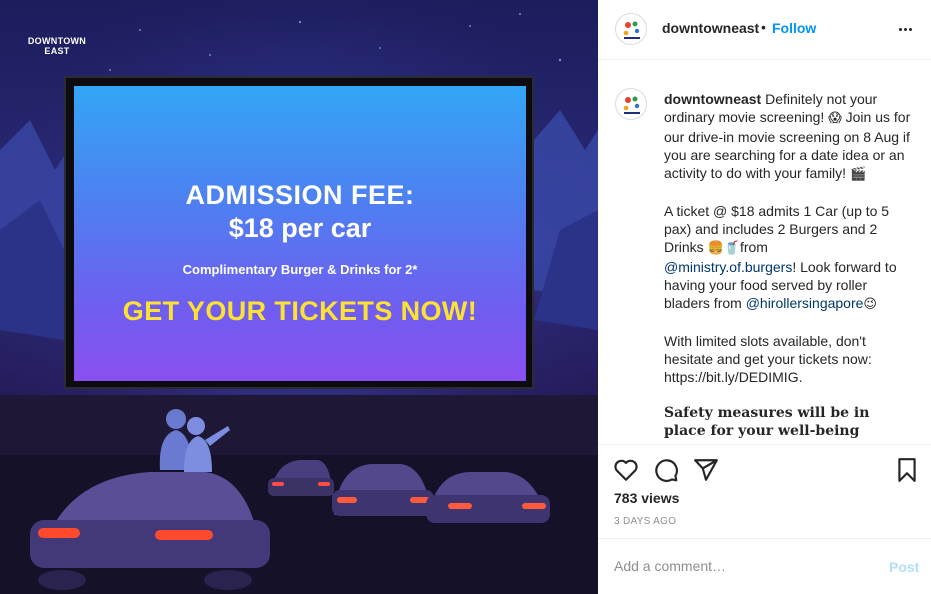  I want to click on downtown-east-logo: DOWNTOWN EAST, so click(55, 46).